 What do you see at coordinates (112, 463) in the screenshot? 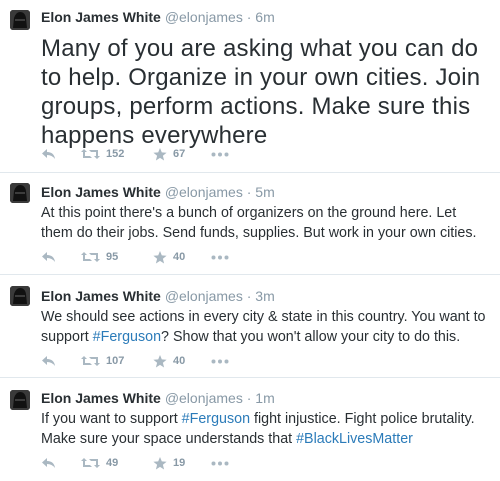
I see `retweet-count: 49` at bounding box center [112, 463].